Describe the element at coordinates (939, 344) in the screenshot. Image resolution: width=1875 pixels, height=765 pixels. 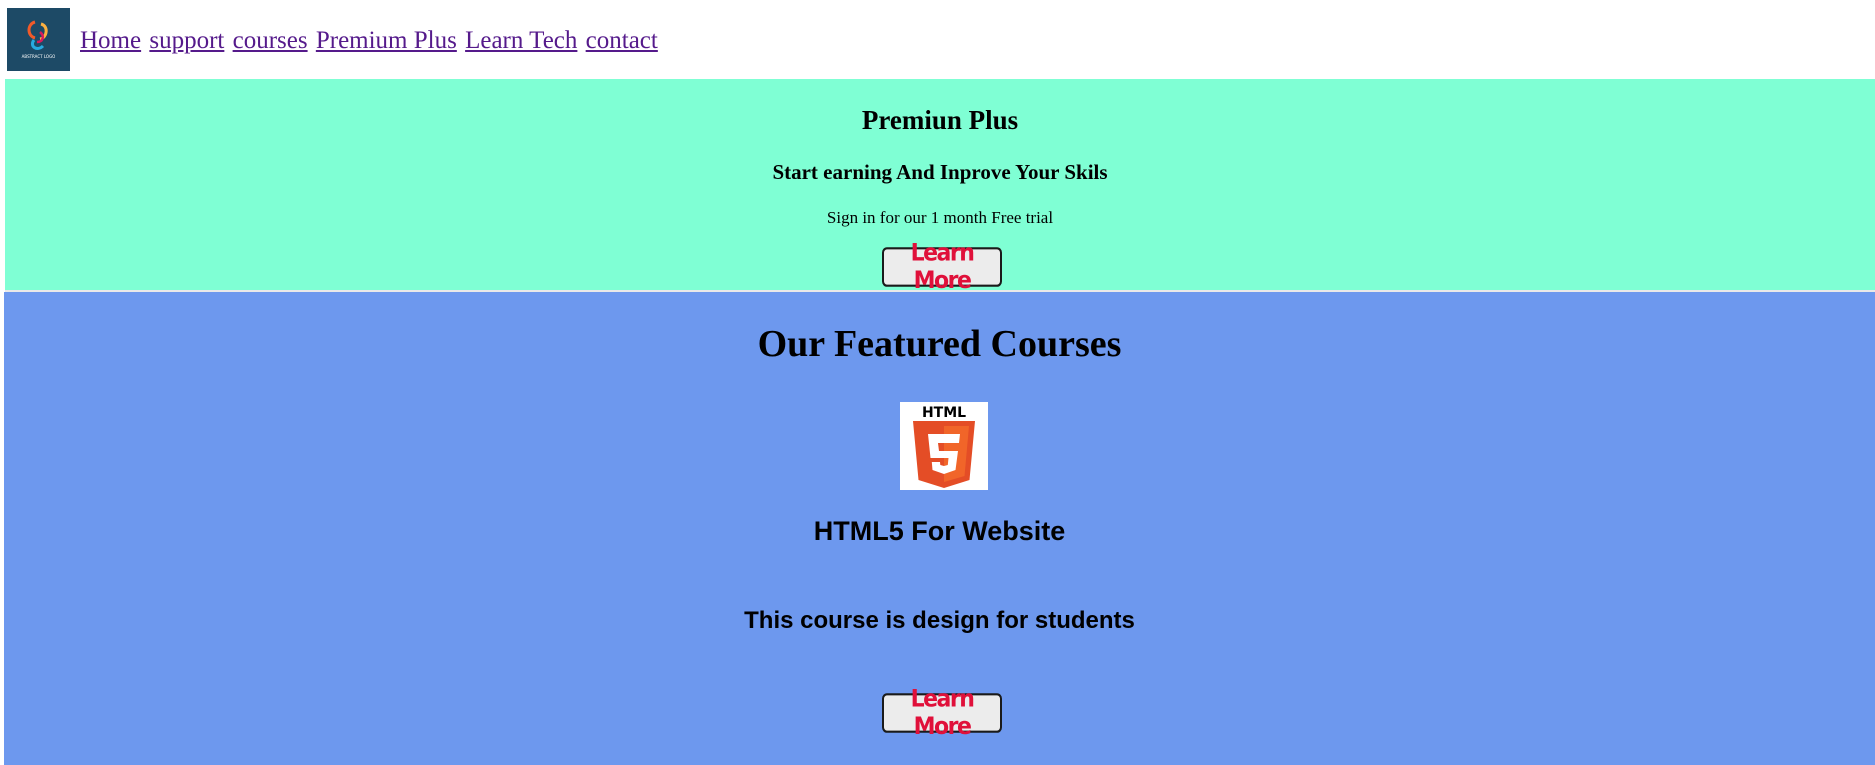
I see `featured-courses-title: Our Featured Courses` at that location.